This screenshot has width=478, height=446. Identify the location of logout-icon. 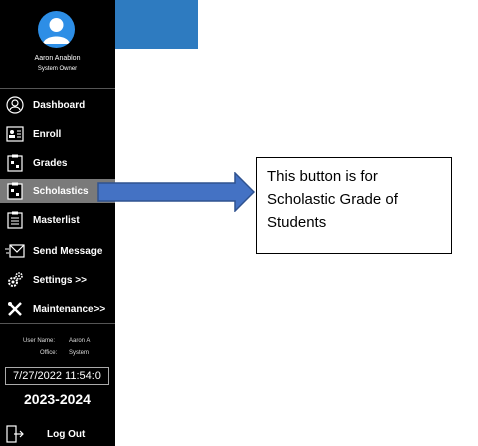
(15, 434).